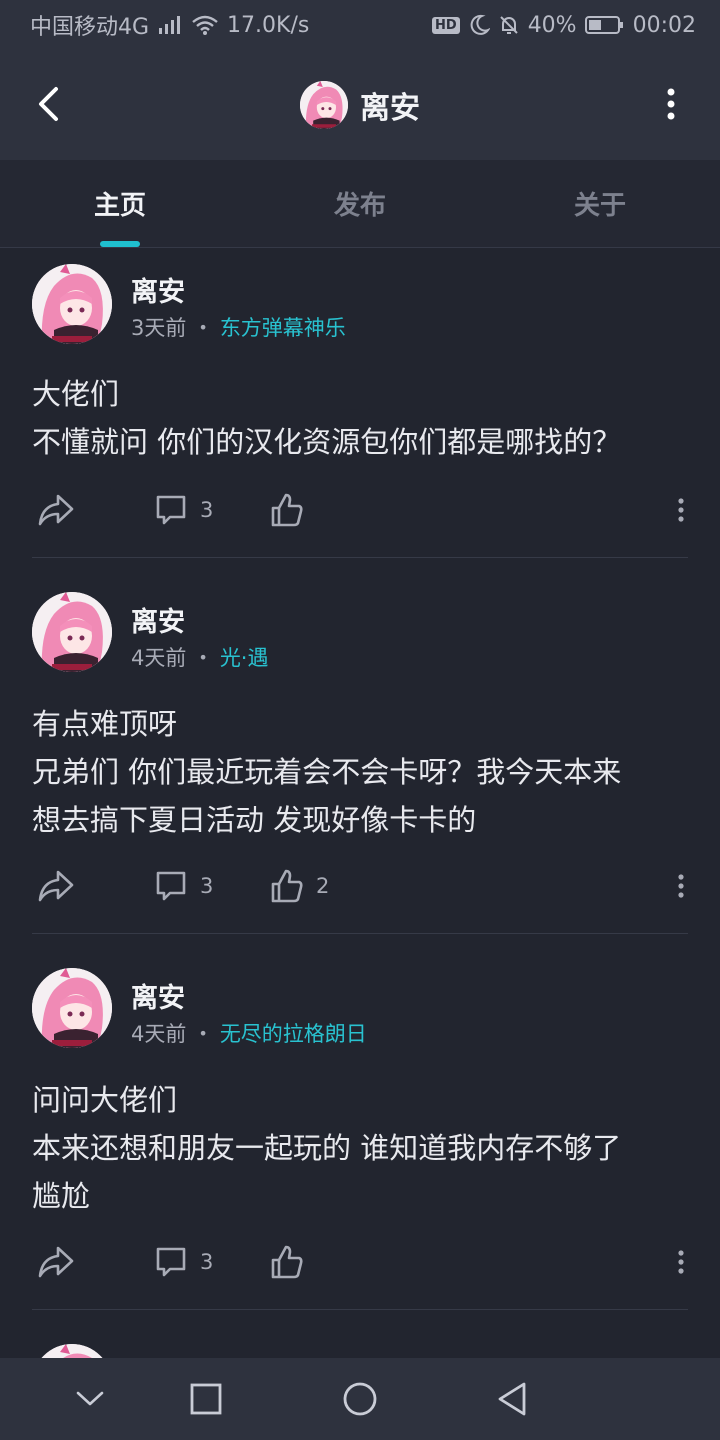  What do you see at coordinates (200, 657) in the screenshot?
I see `post-meta: 4天前 • 光·遇` at bounding box center [200, 657].